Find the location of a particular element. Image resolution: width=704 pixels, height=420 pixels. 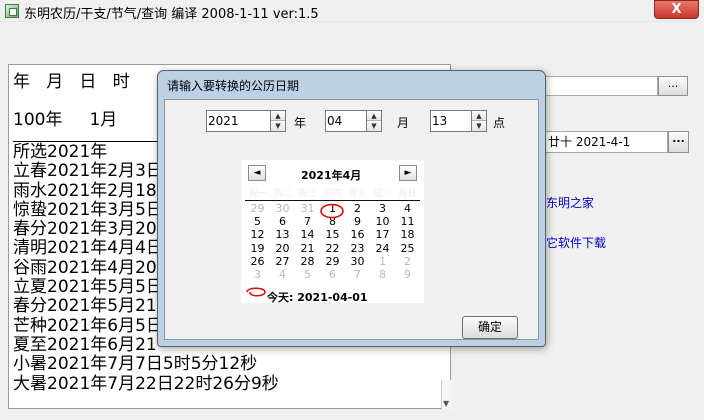

hour-label: 点 is located at coordinates (499, 123).